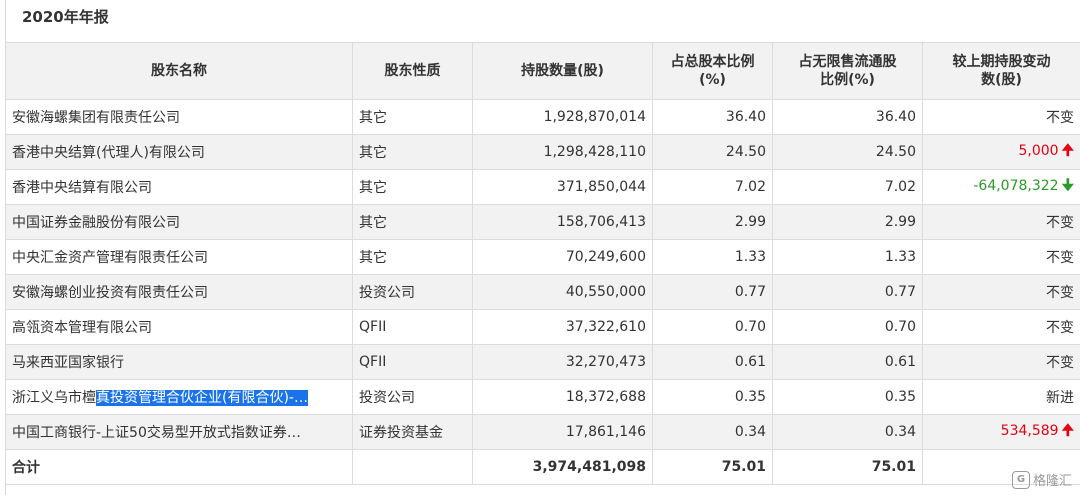 The image size is (1080, 495). What do you see at coordinates (179, 117) in the screenshot?
I see `cell-name: 安徽海螺集团有限责任公司` at bounding box center [179, 117].